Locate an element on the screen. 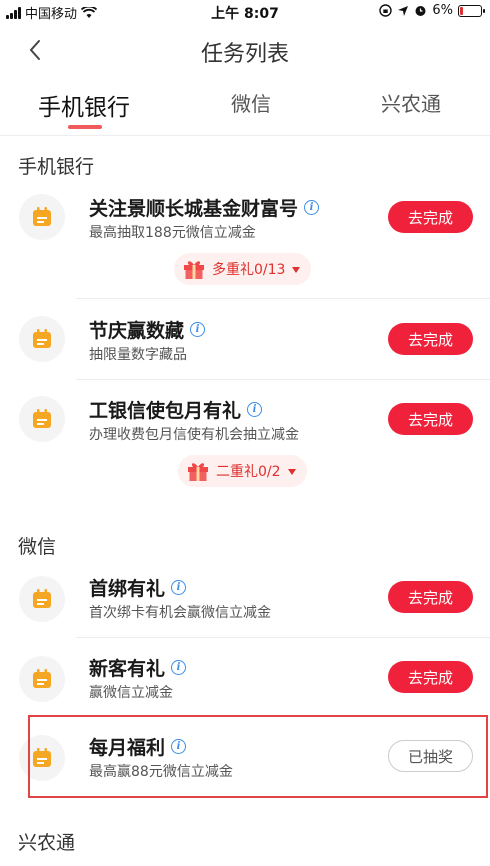 The height and width of the screenshot is (866, 490). active-tab-indicator is located at coordinates (85, 127).